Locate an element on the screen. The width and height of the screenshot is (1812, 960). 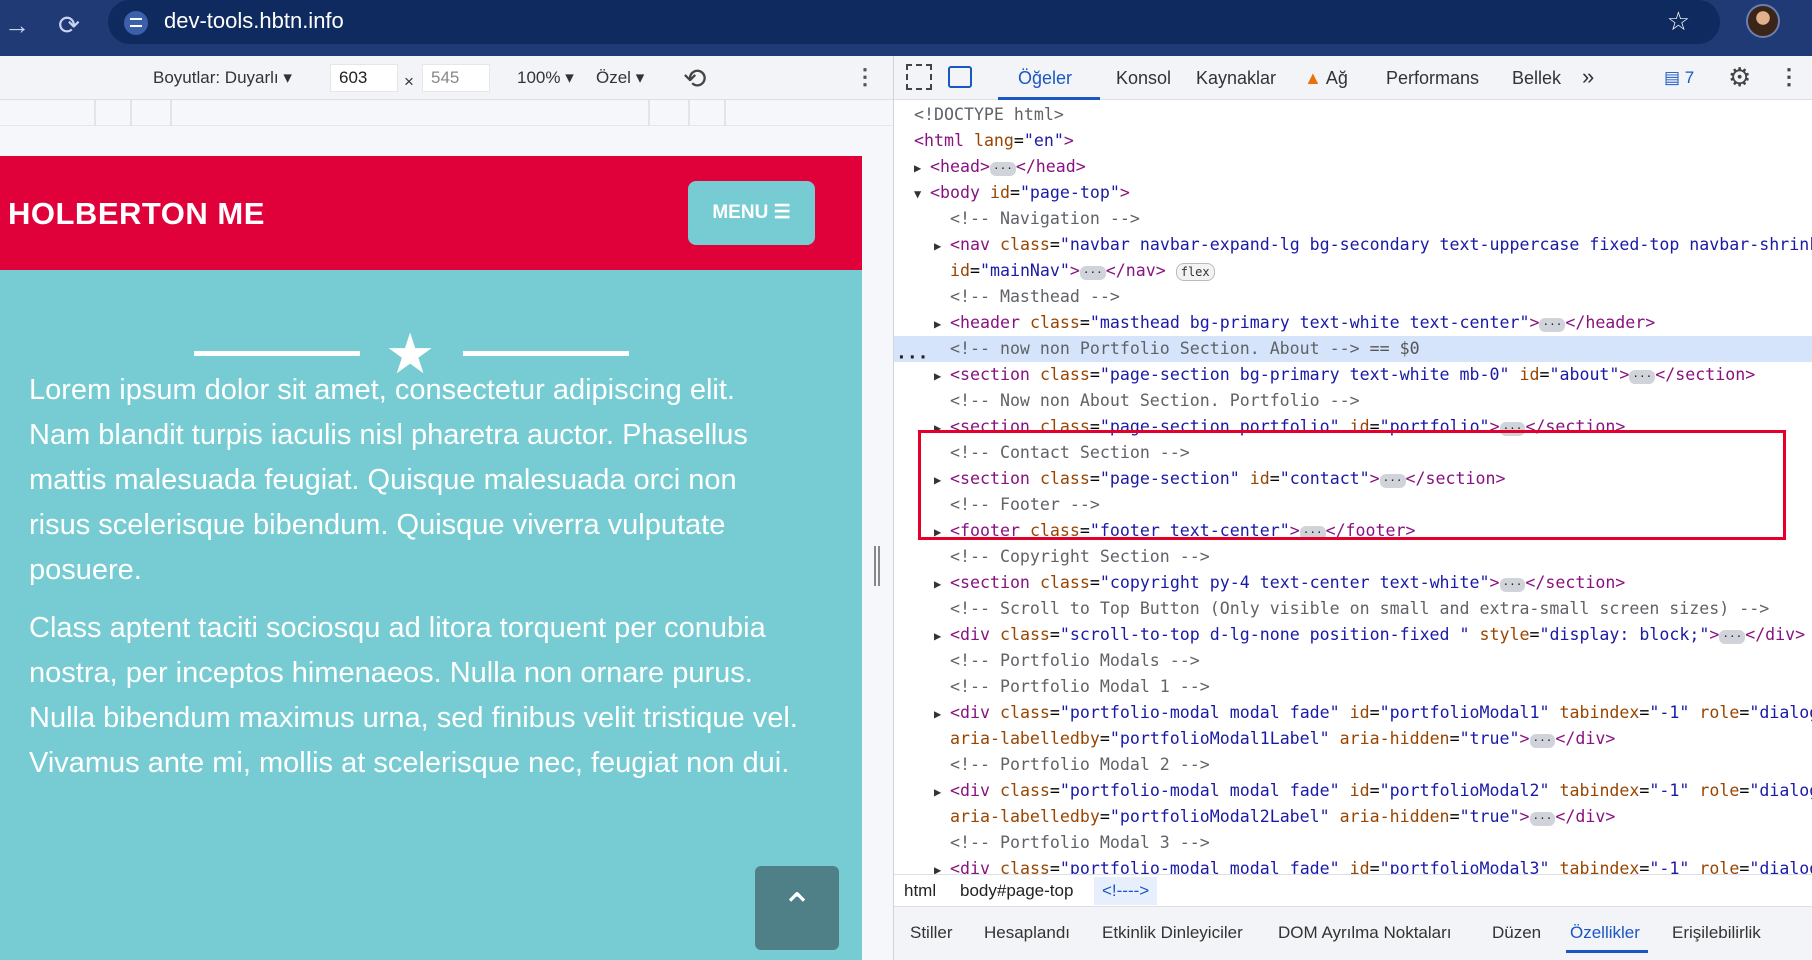
tab-computed: Hesaplandı is located at coordinates (1027, 933).